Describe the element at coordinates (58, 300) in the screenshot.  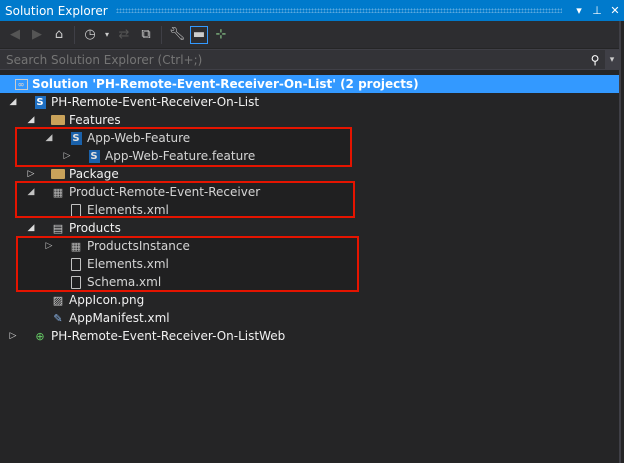
I see `image-icon: ▨` at that location.